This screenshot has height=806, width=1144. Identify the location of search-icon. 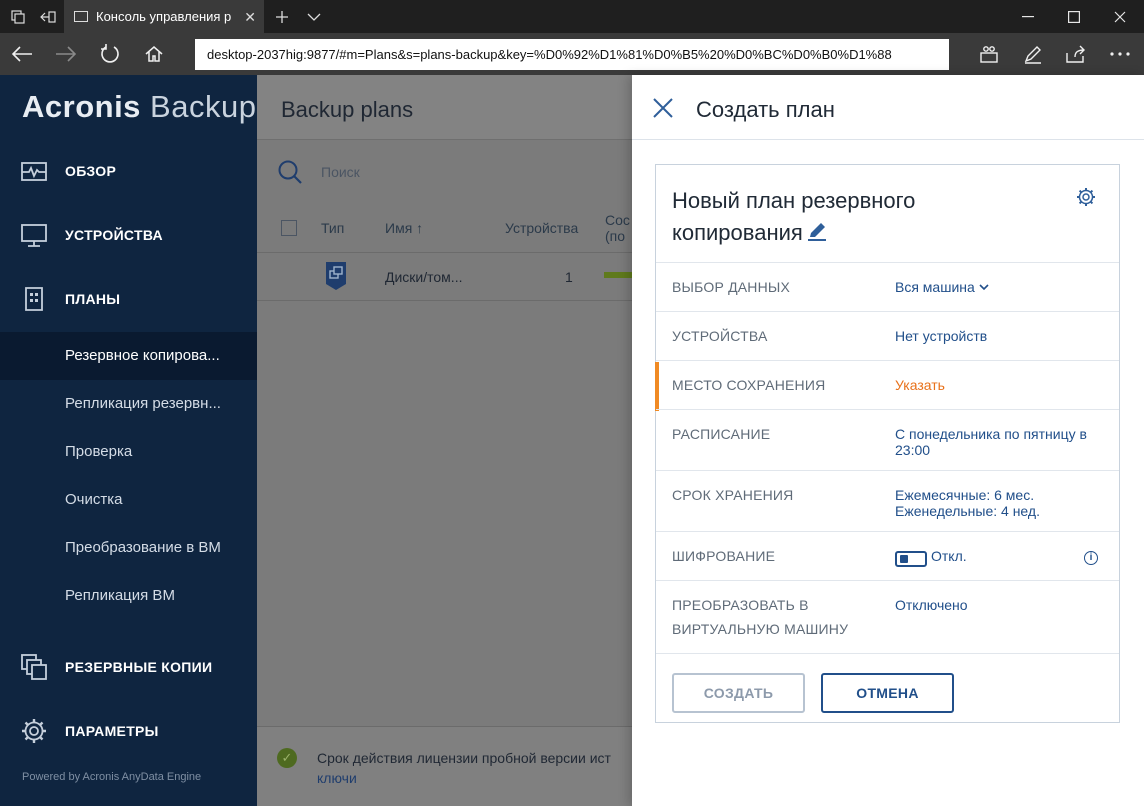
(290, 172).